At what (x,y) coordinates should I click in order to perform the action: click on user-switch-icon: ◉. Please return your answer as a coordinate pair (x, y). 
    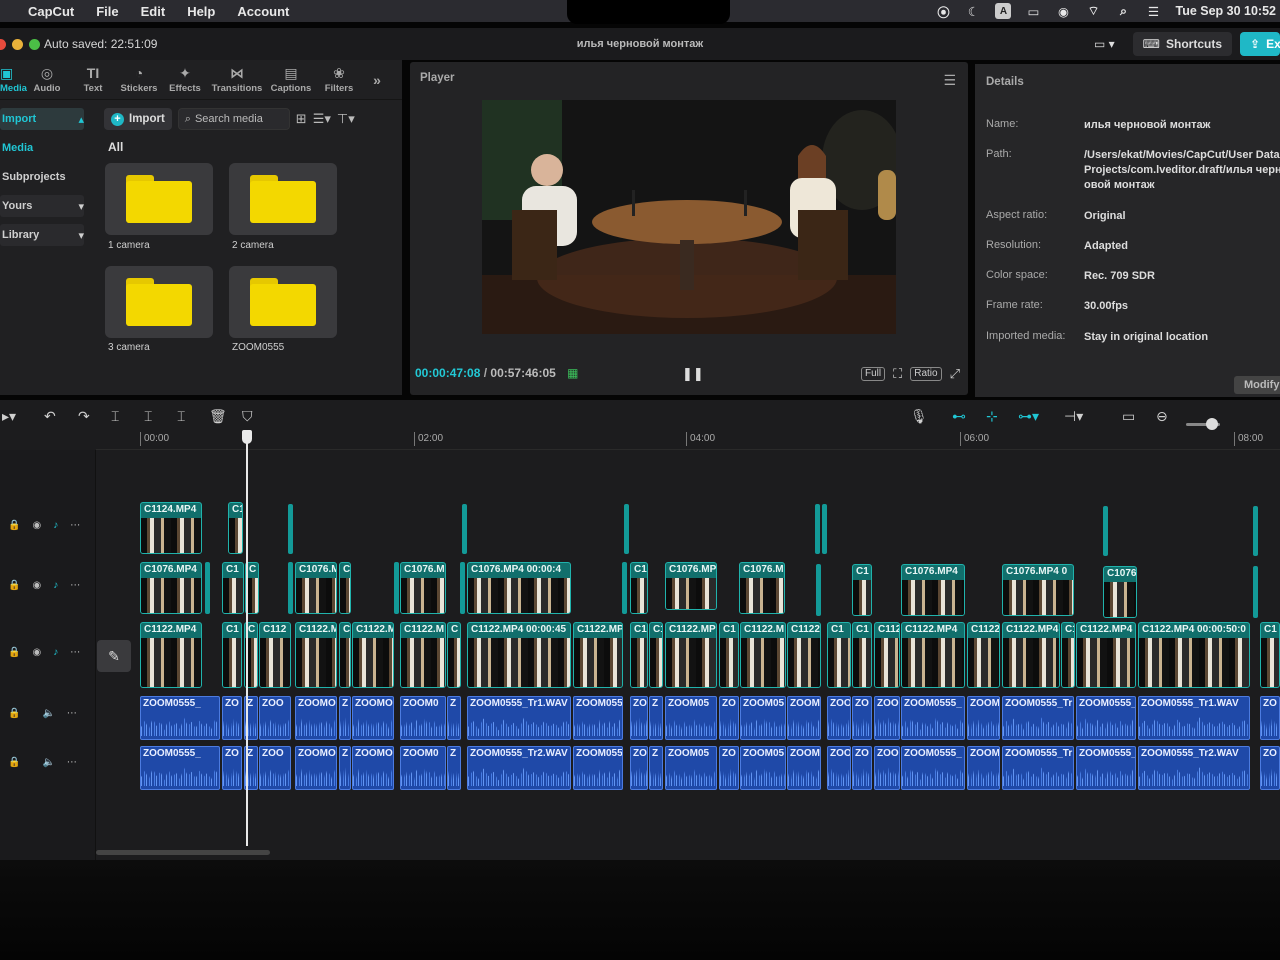
    Looking at the image, I should click on (1063, 11).